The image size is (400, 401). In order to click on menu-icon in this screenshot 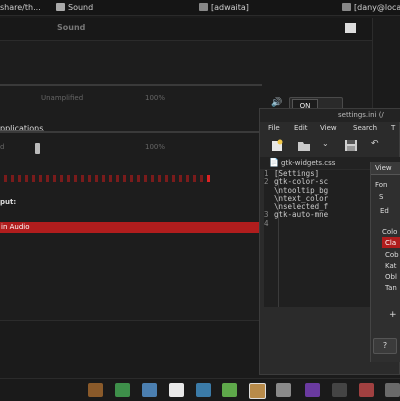, I will do `click(95, 390)`.